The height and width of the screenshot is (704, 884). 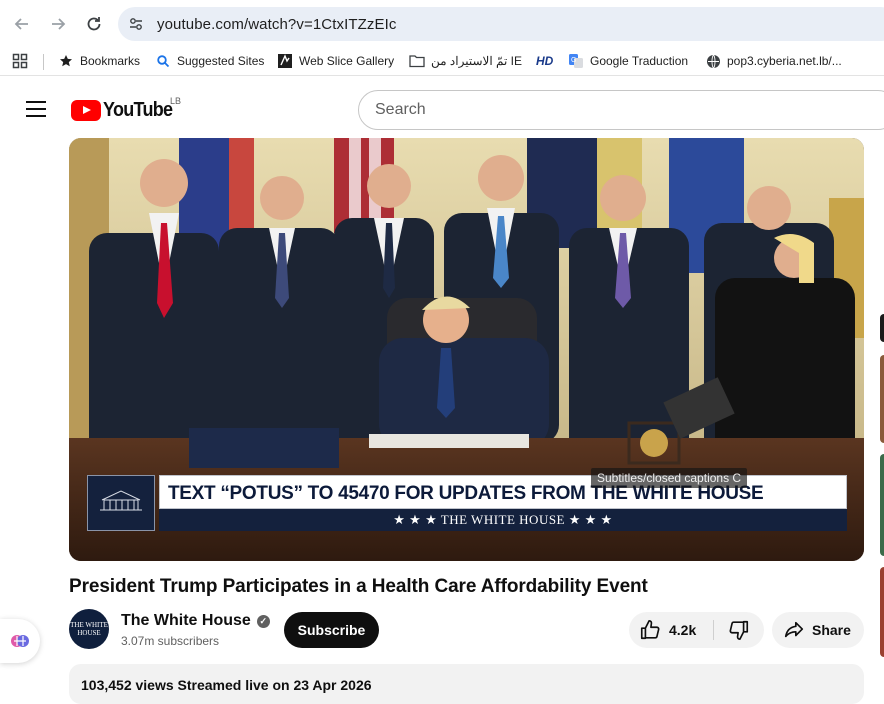 I want to click on bookmark-bookmarks: Bookmarks, so click(x=99, y=61).